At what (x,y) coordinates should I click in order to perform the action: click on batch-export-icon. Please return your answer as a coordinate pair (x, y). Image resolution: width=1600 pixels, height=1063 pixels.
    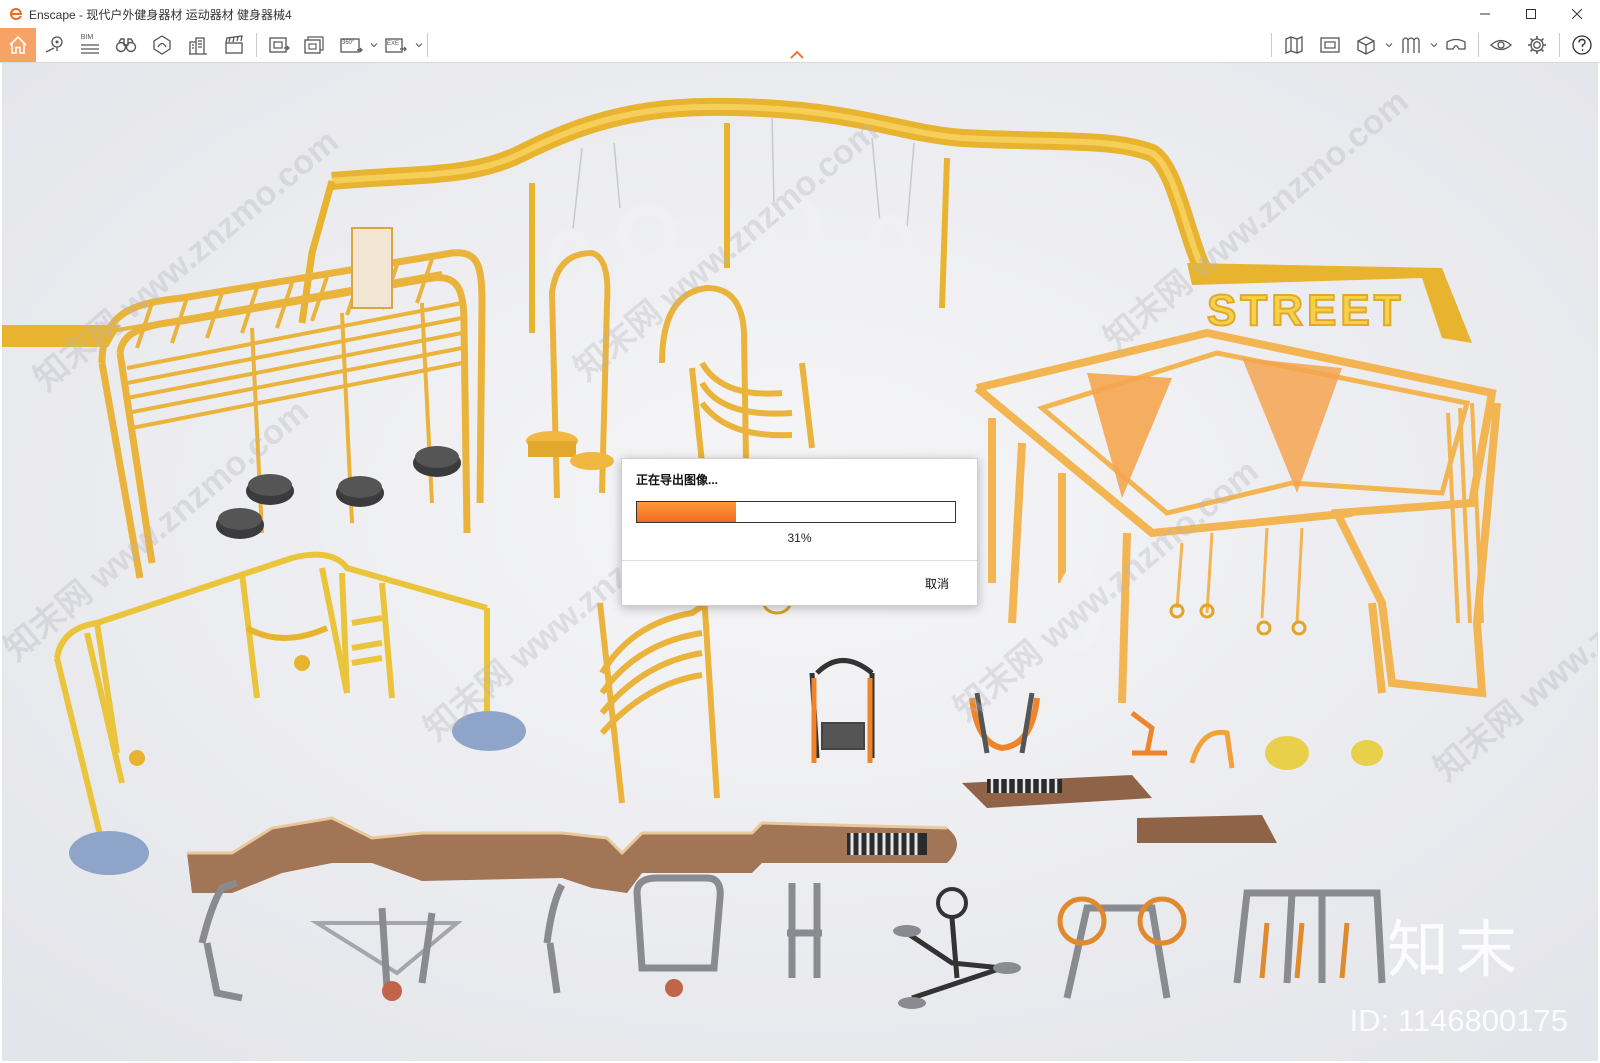
    Looking at the image, I should click on (314, 45).